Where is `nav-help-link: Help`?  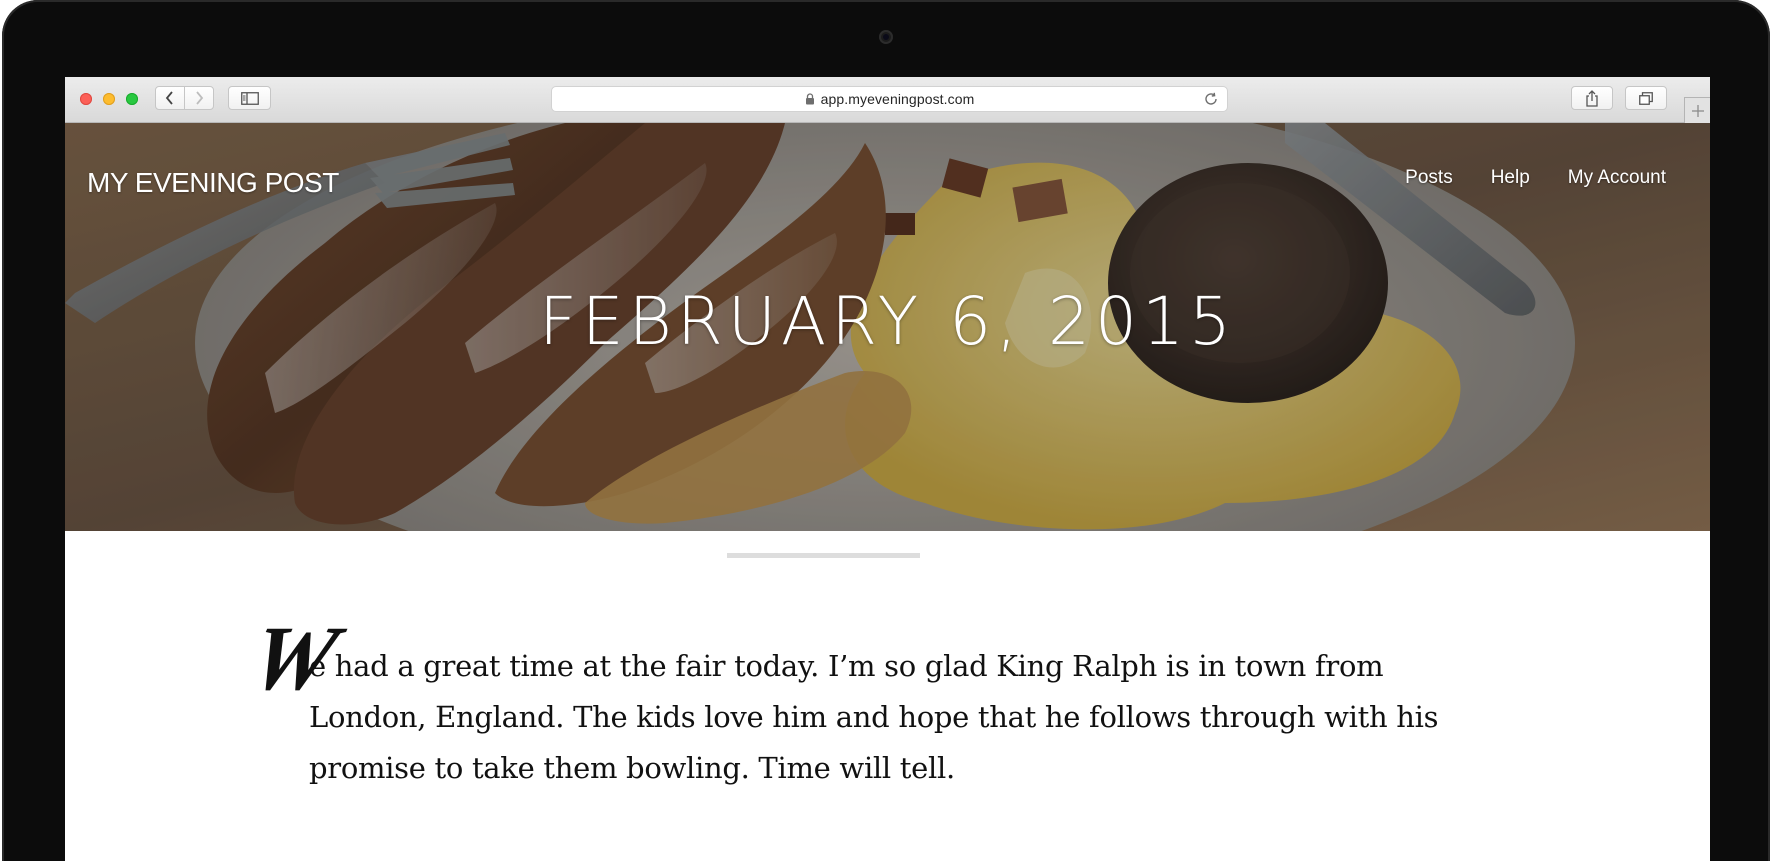
nav-help-link: Help is located at coordinates (1510, 178).